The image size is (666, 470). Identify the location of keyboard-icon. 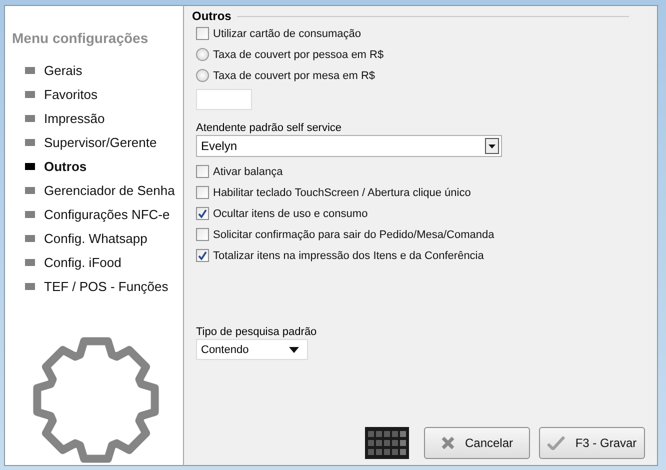
(387, 443).